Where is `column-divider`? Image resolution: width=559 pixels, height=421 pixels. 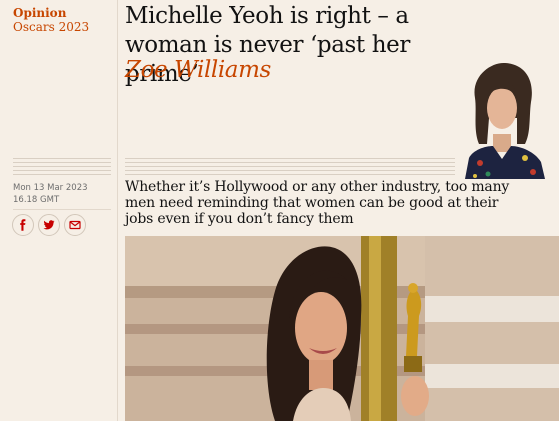 column-divider is located at coordinates (117, 210).